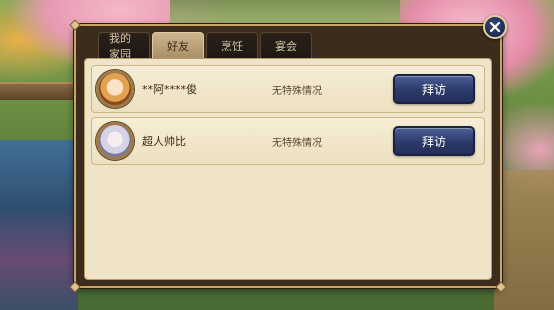 This screenshot has width=554, height=310. Describe the element at coordinates (164, 141) in the screenshot. I see `friend-name: 超人帅比` at that location.